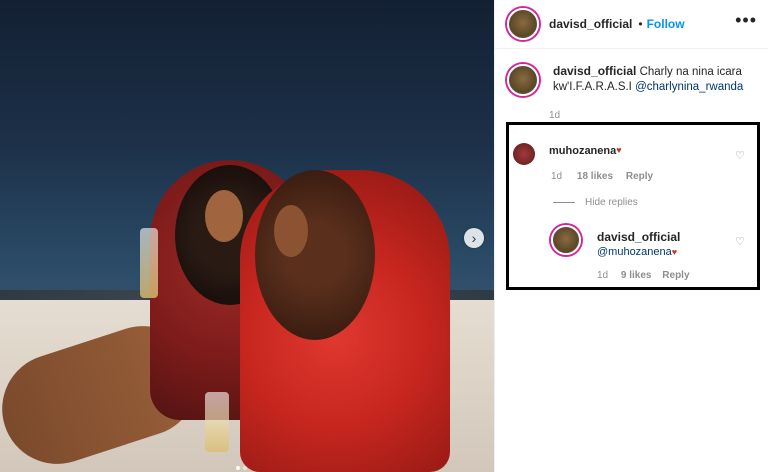 Image resolution: width=768 pixels, height=472 pixels. I want to click on follow-button: Follow, so click(666, 24).